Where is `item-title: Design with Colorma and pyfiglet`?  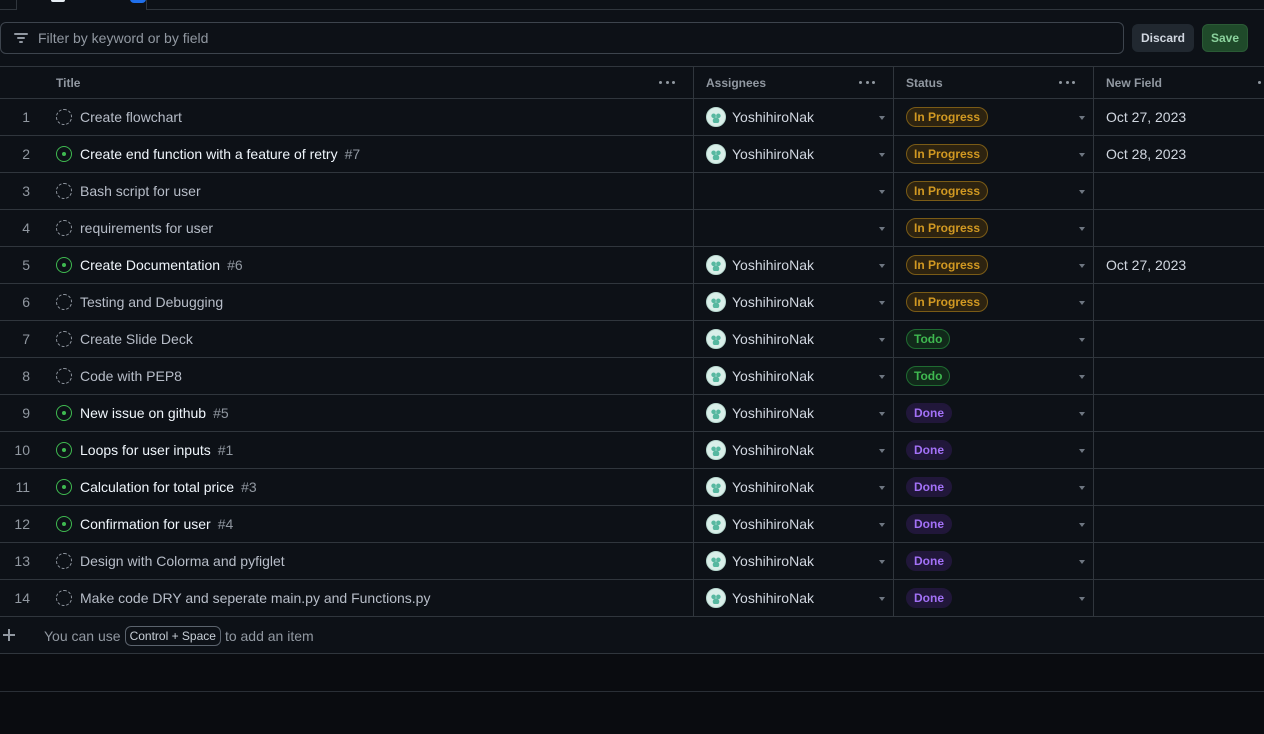
item-title: Design with Colorma and pyfiglet is located at coordinates (182, 561).